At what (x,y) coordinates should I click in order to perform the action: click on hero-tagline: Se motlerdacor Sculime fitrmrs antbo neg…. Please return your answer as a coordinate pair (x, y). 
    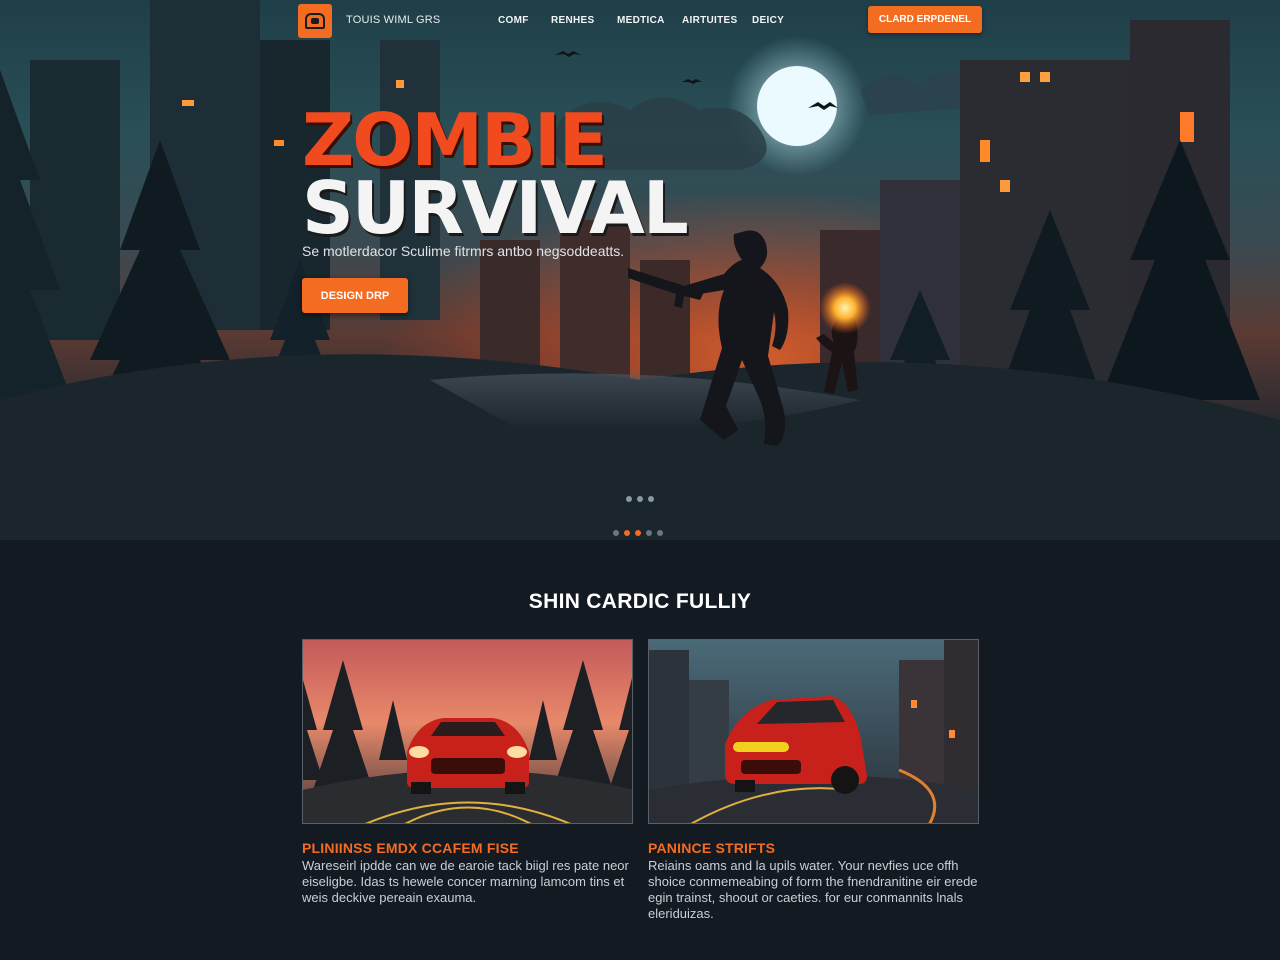
    Looking at the image, I should click on (463, 251).